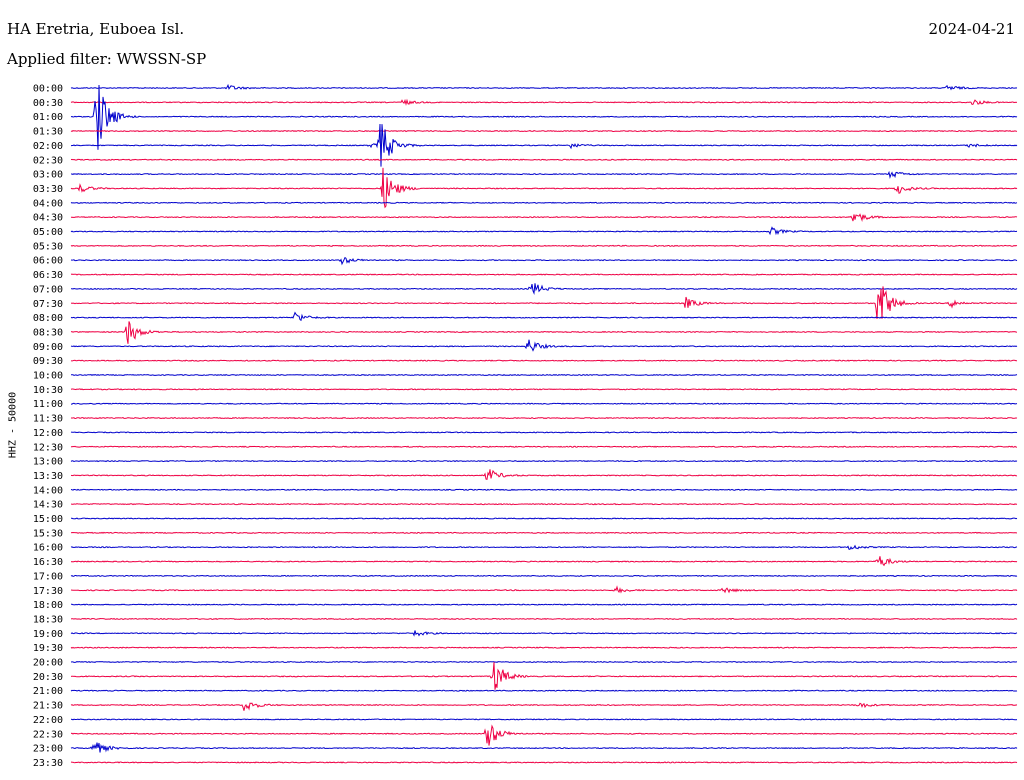 This screenshot has height=780, width=1024. I want to click on time-row-label: 14:30, so click(48, 505).